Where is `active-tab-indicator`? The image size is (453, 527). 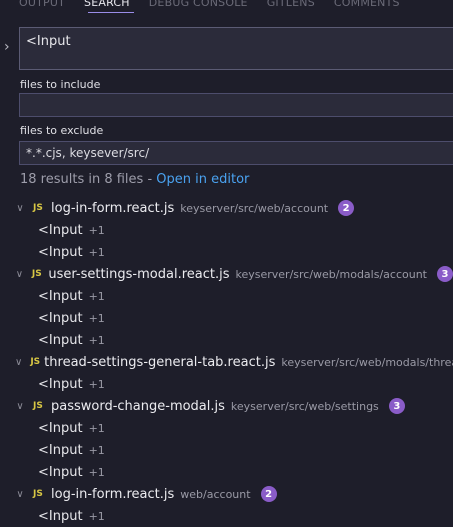 active-tab-indicator is located at coordinates (111, 12).